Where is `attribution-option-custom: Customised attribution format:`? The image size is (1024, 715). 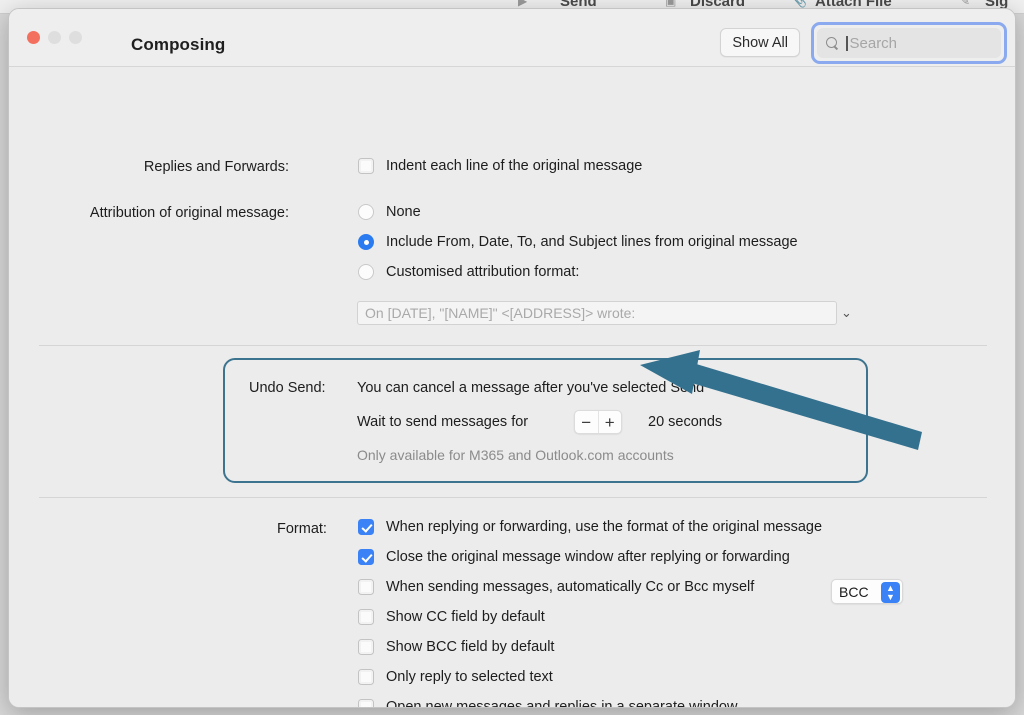 attribution-option-custom: Customised attribution format: is located at coordinates (468, 272).